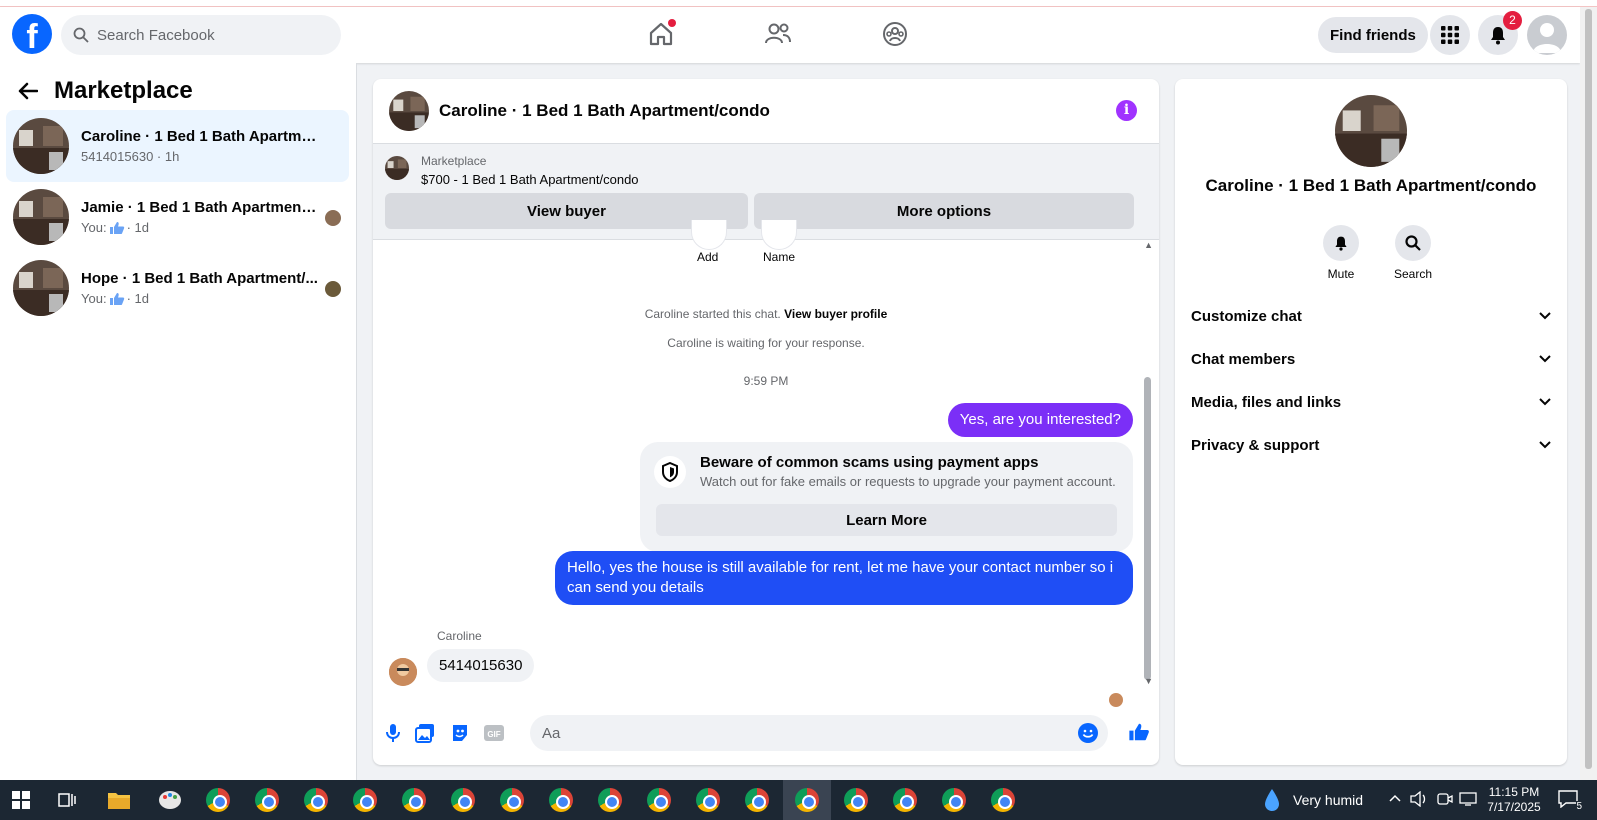 This screenshot has height=820, width=1597. Describe the element at coordinates (1445, 799) in the screenshot. I see `meet-now-icon` at that location.